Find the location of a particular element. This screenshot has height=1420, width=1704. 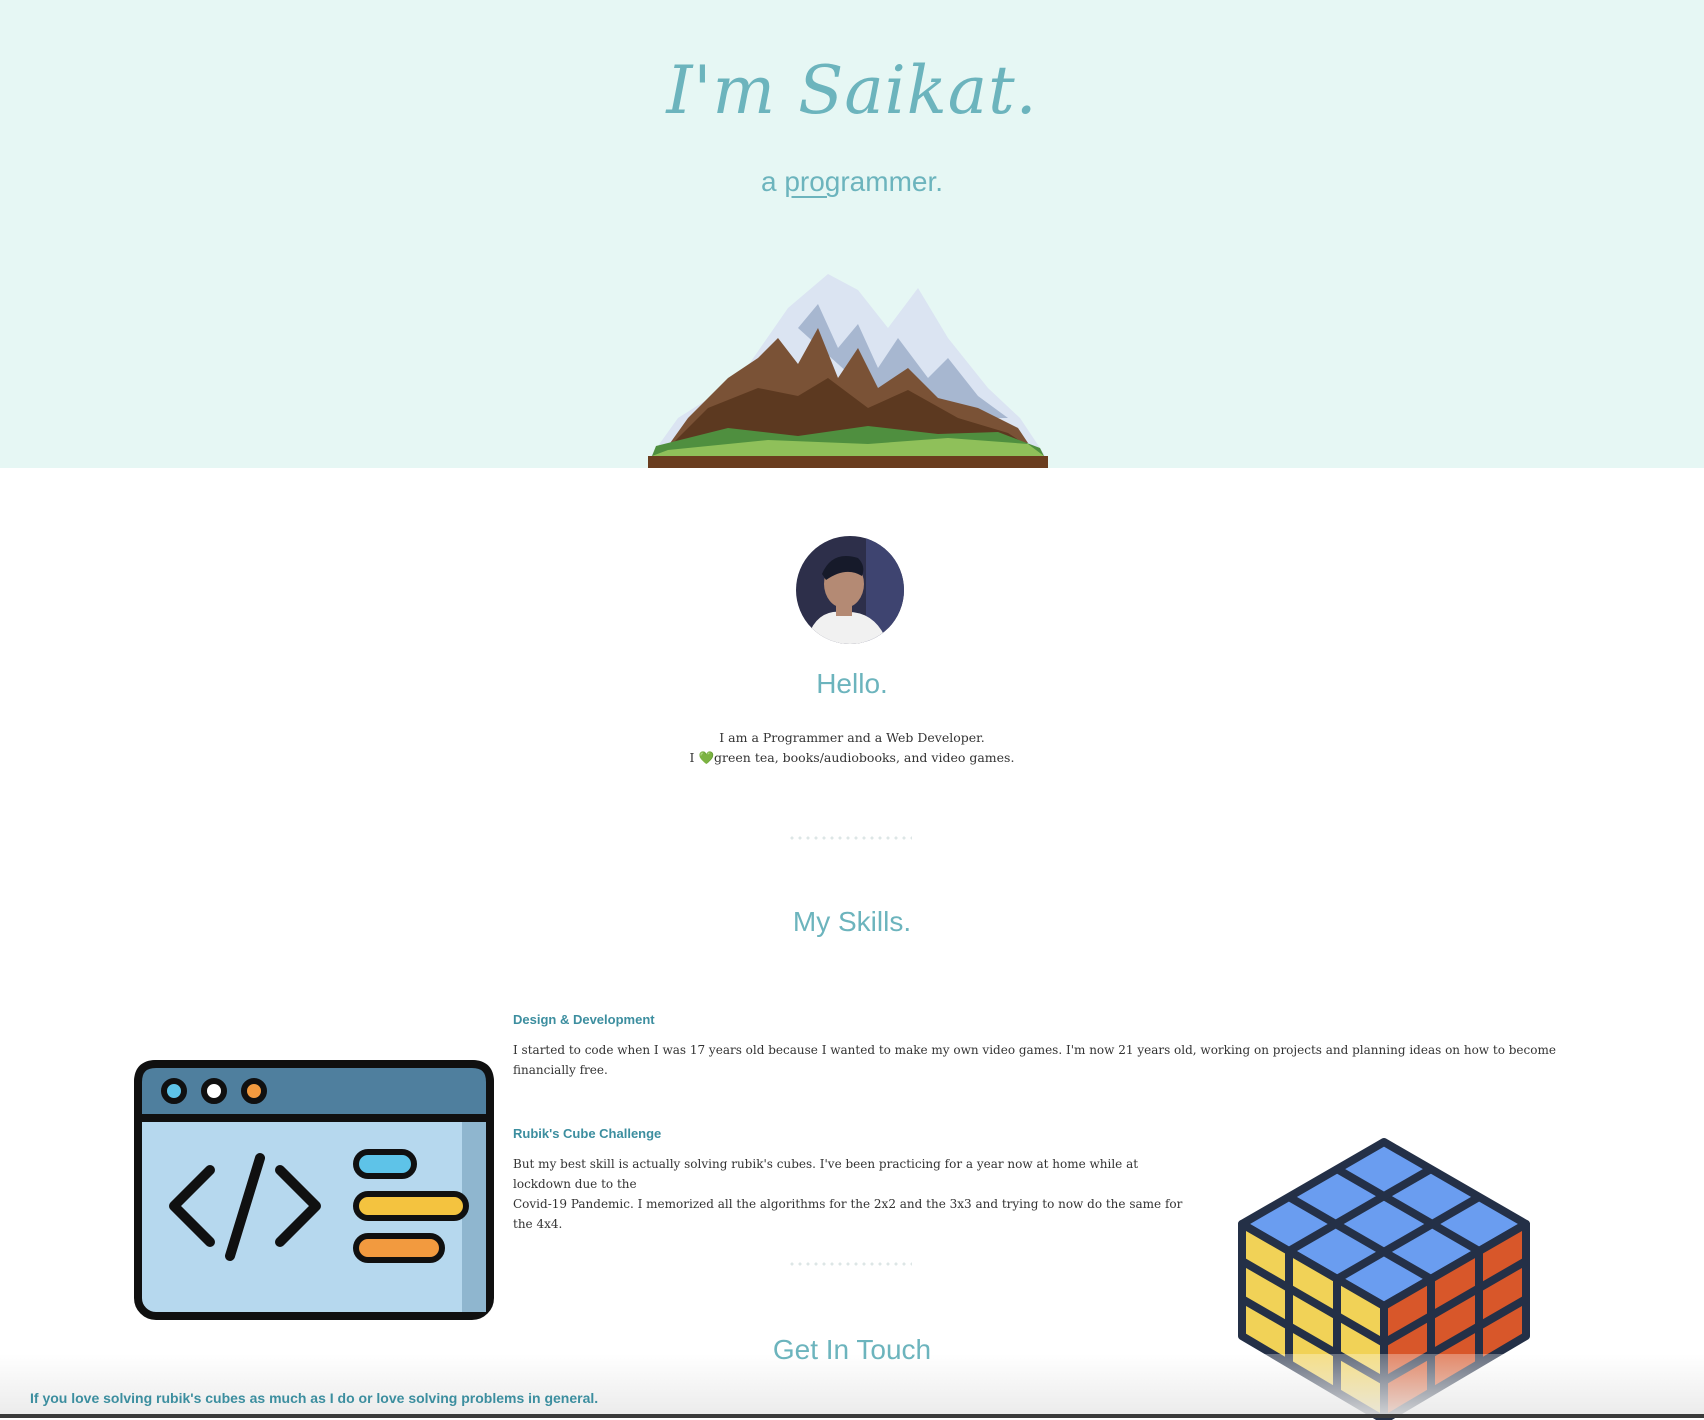

hero-subtitle-prefix: a is located at coordinates (772, 181).